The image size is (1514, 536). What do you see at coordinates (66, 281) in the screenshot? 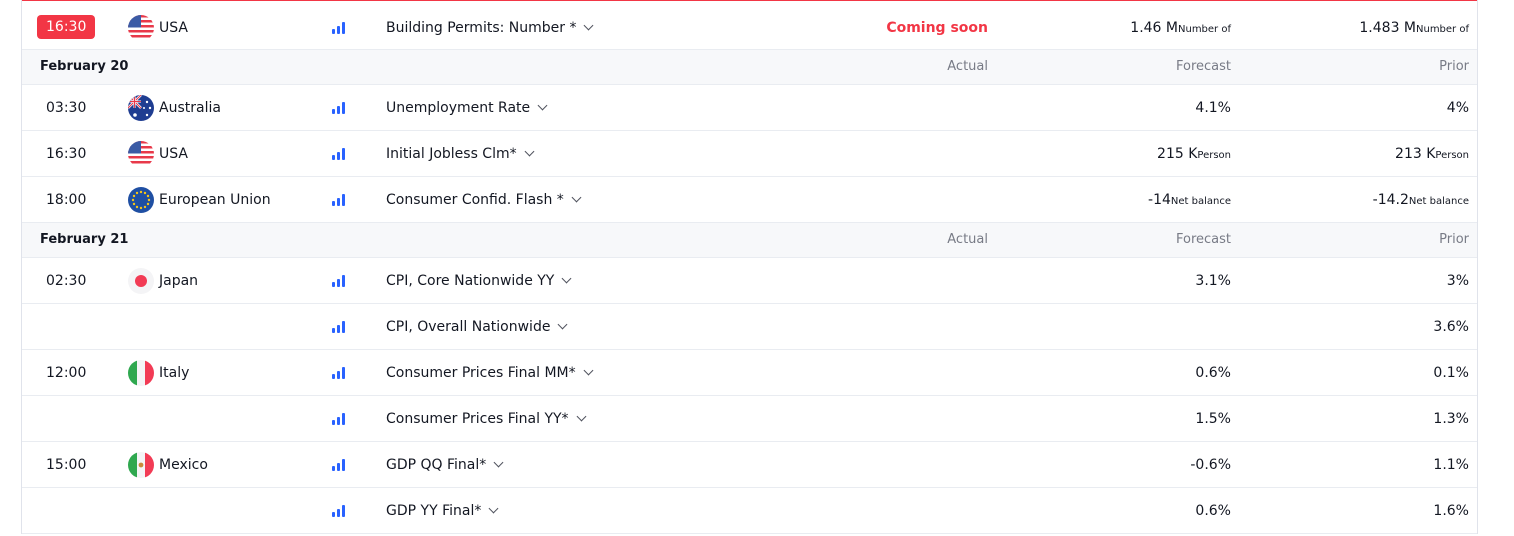
I see `event-time: 02:30` at bounding box center [66, 281].